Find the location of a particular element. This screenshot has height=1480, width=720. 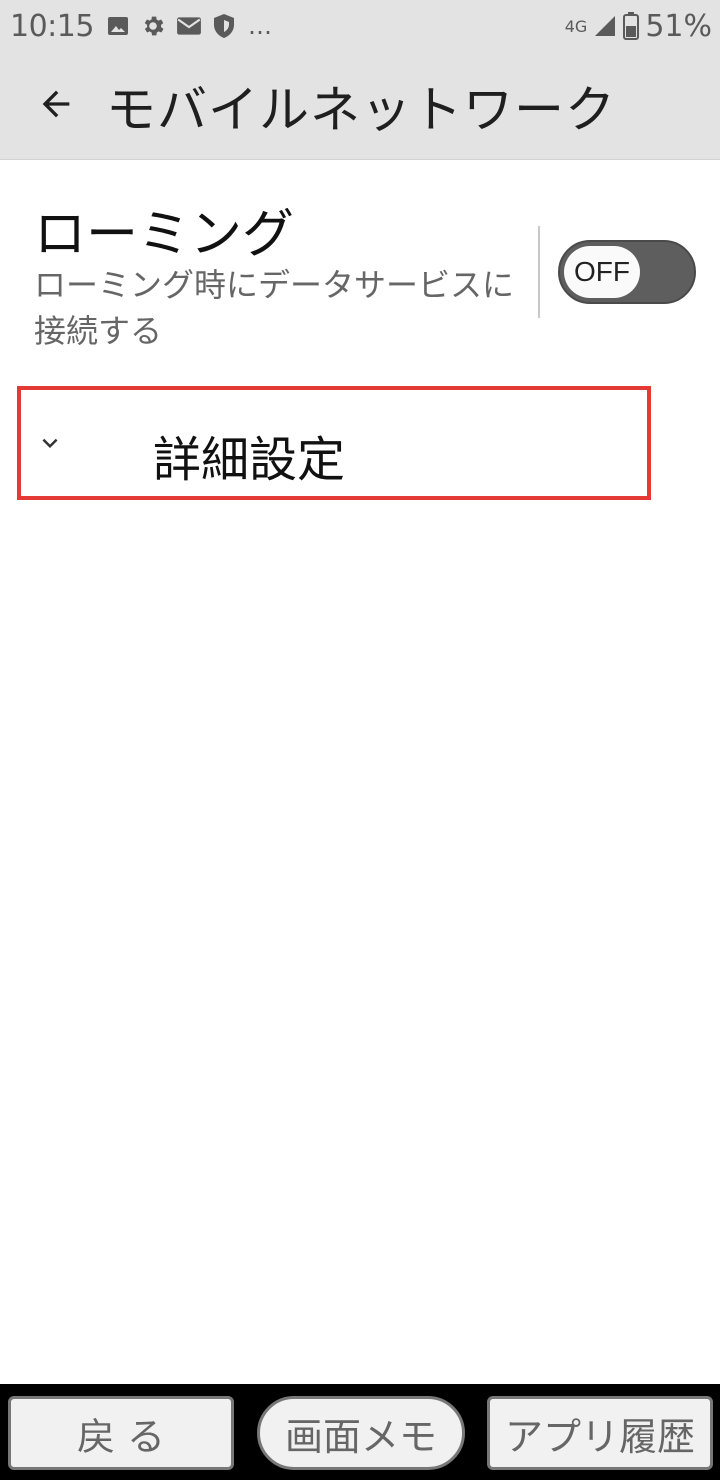

roaming-setting-row: ローミング ローミング時にデータサービスに接続する OFF is located at coordinates (360, 270).